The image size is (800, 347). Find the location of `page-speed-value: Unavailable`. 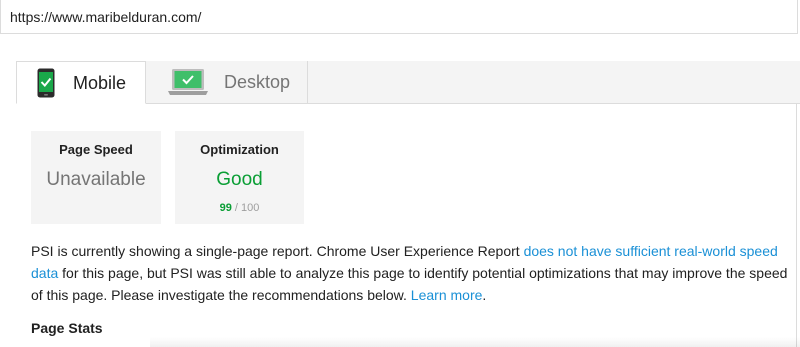

page-speed-value: Unavailable is located at coordinates (96, 179).